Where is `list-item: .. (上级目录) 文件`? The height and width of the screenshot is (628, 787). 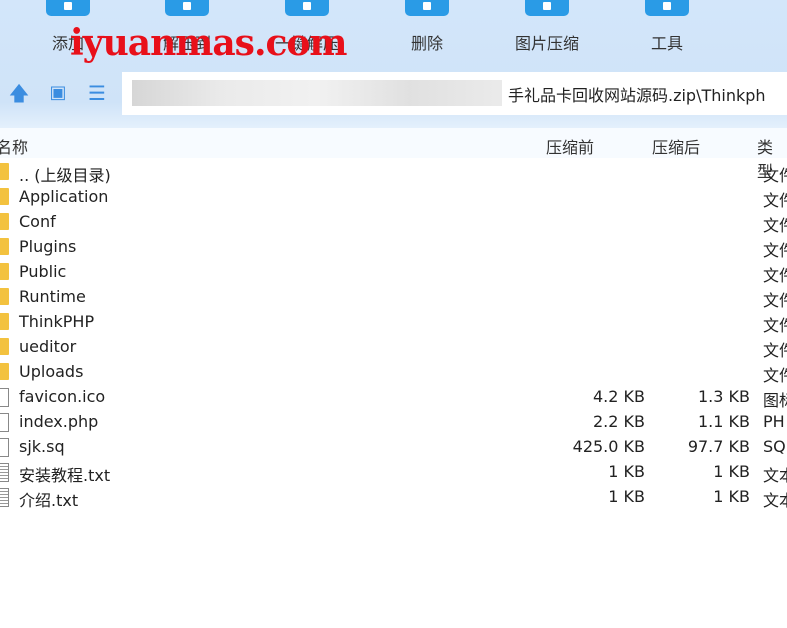 list-item: .. (上级目录) 文件 is located at coordinates (393, 172).